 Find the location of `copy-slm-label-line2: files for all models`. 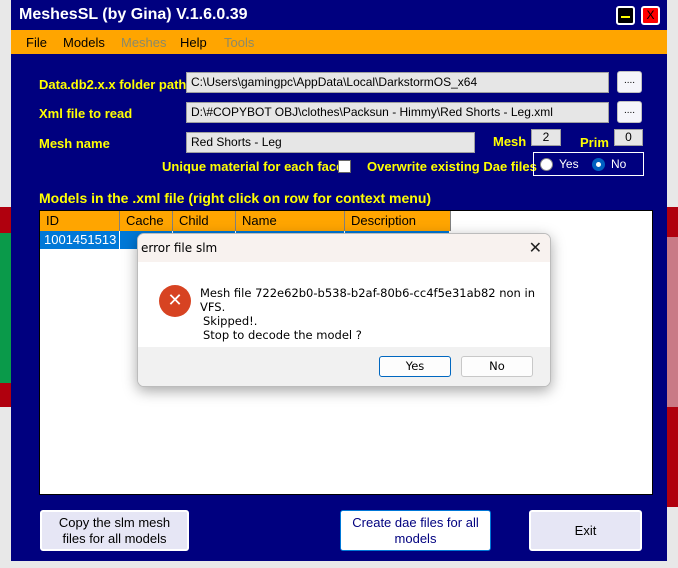

copy-slm-label-line2: files for all models is located at coordinates (114, 538).